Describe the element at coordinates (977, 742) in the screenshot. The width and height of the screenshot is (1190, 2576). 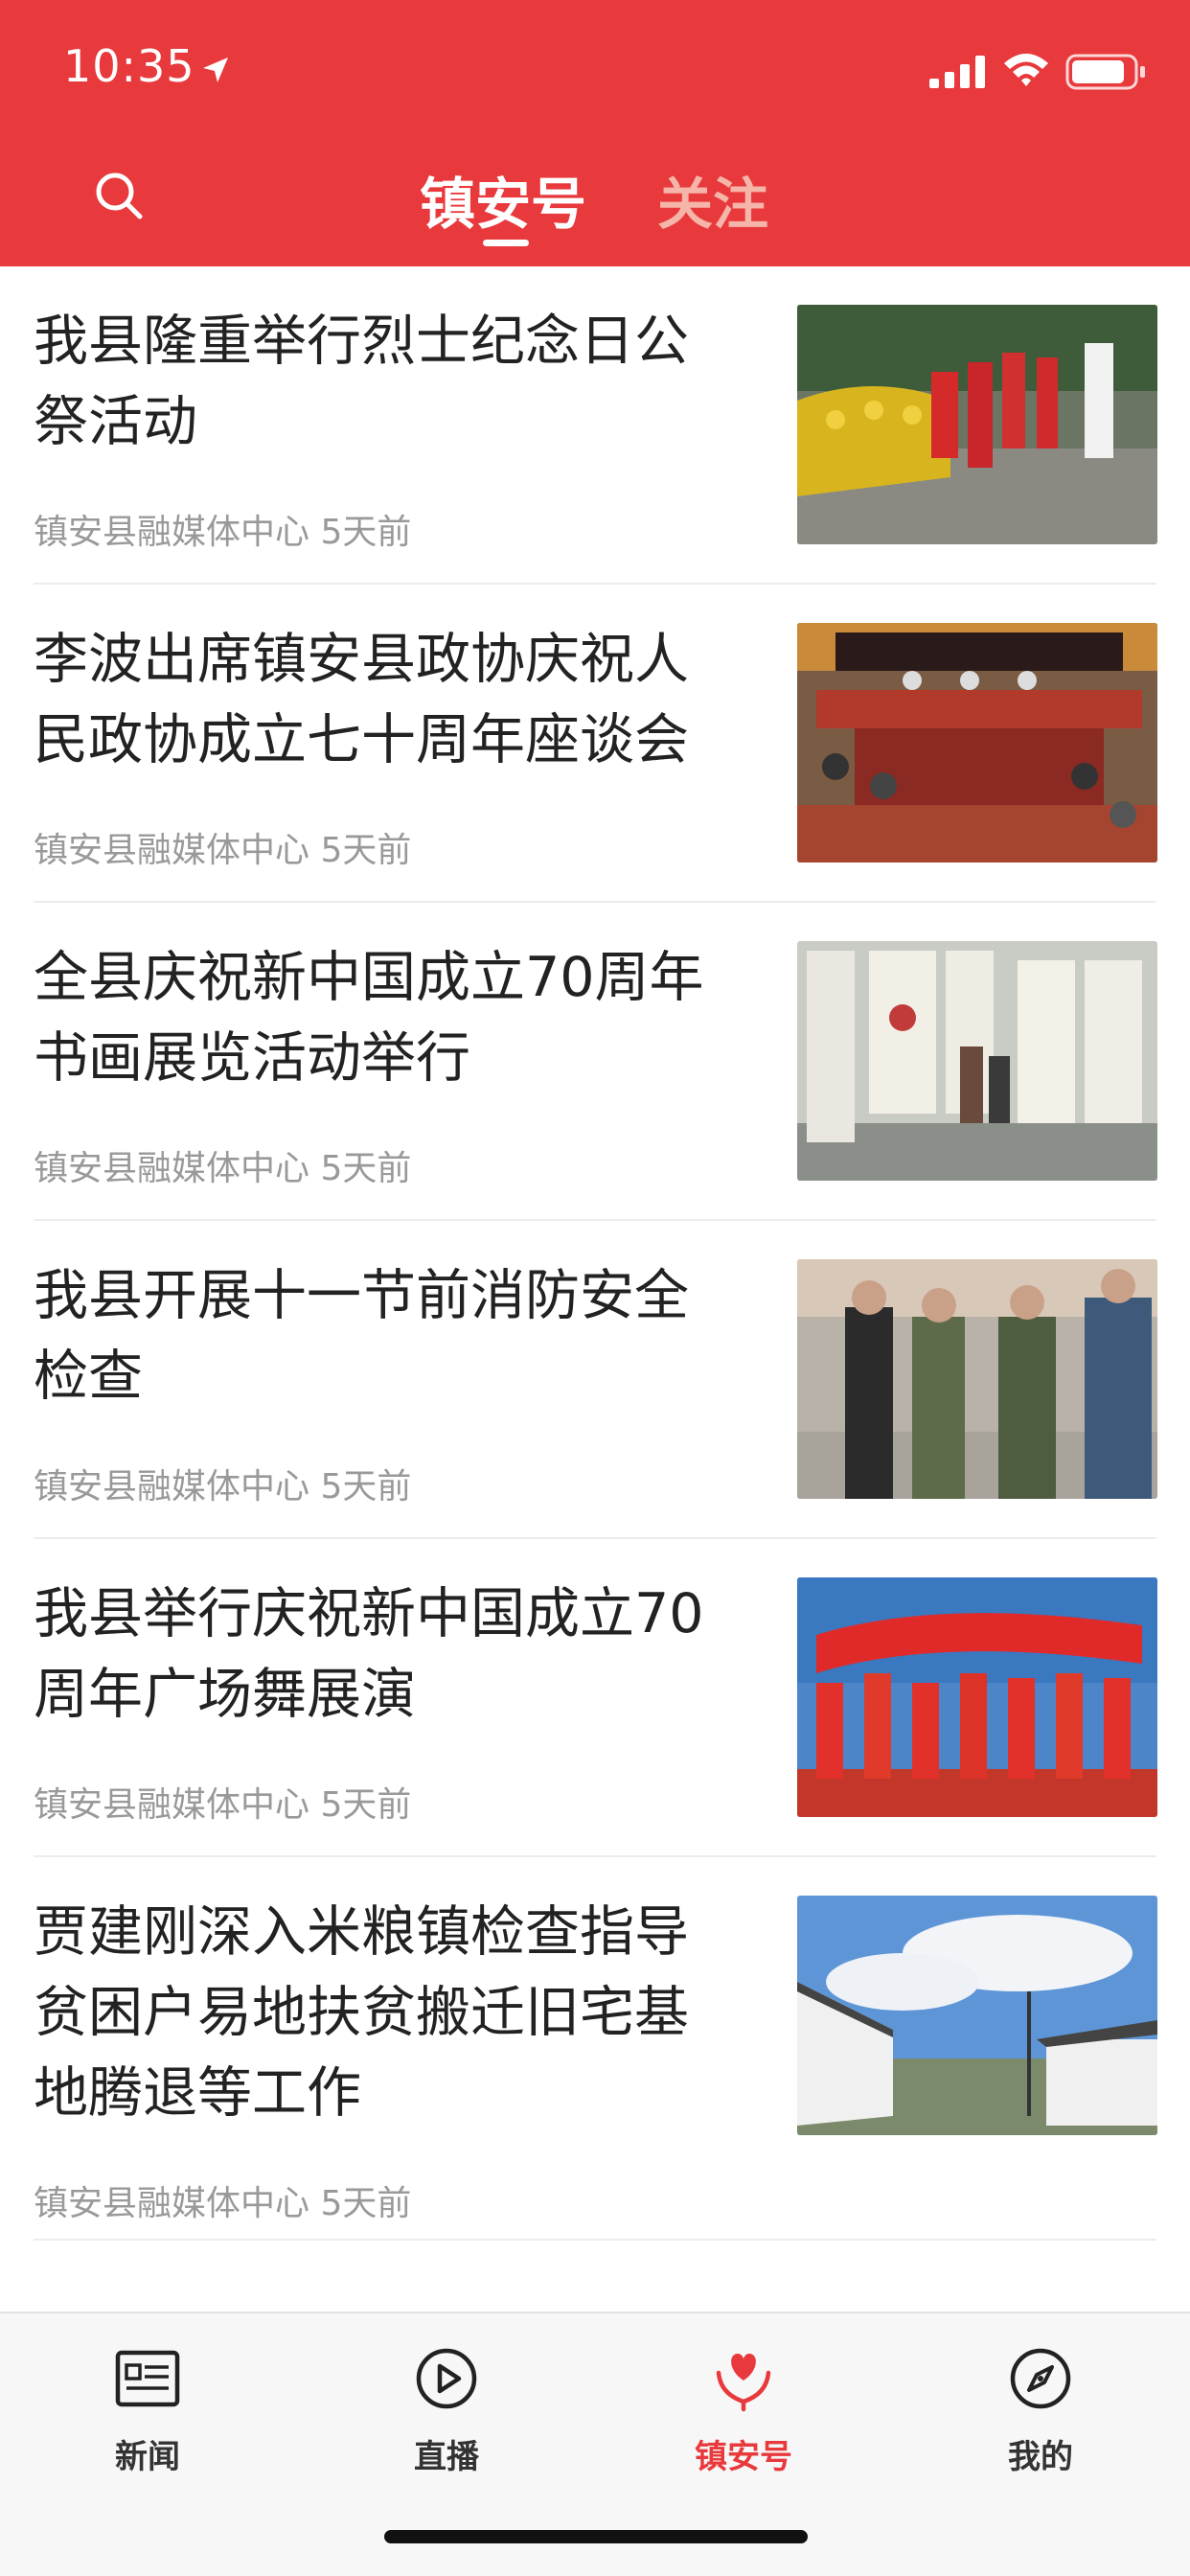
I see `conference-meeting-photo` at that location.